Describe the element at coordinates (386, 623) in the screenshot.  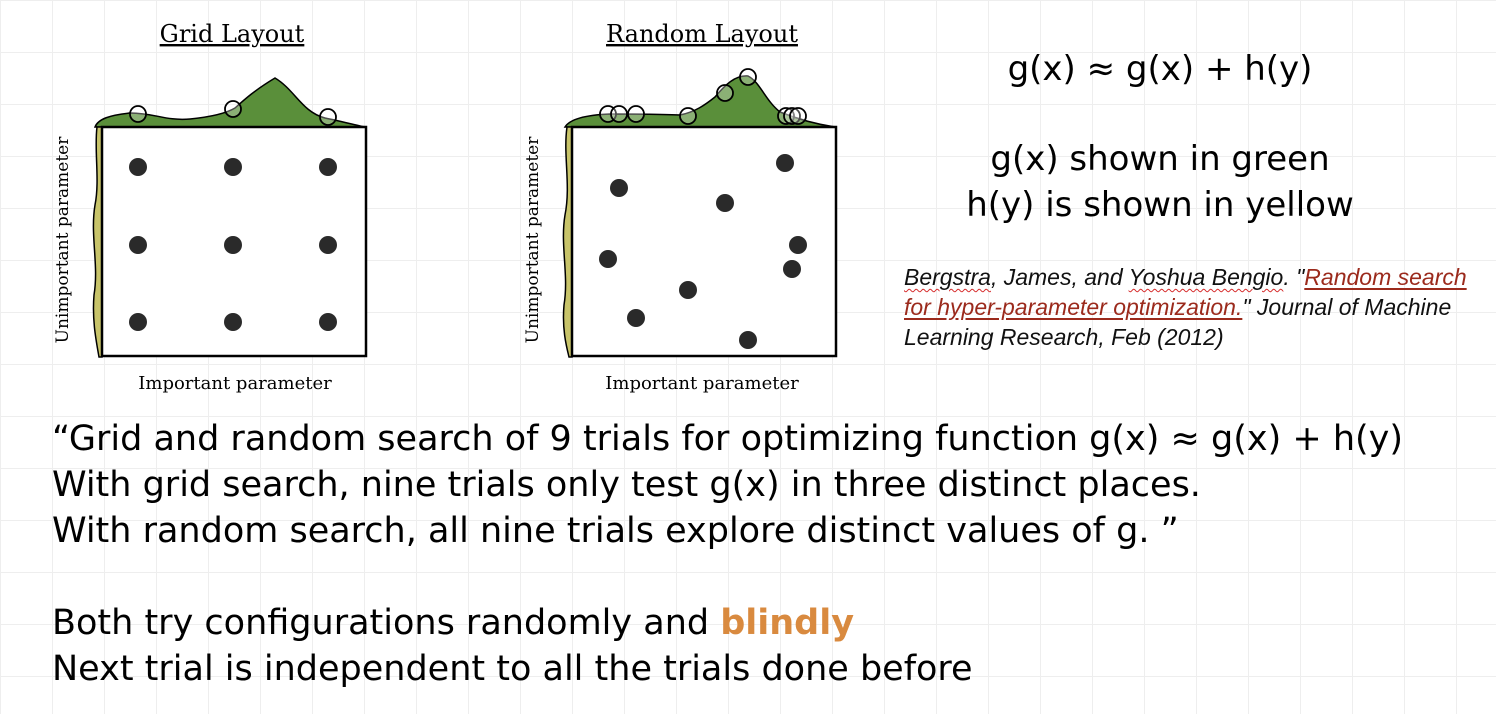
I see `bottom-line-1-text: Both try configurations randomly and` at that location.